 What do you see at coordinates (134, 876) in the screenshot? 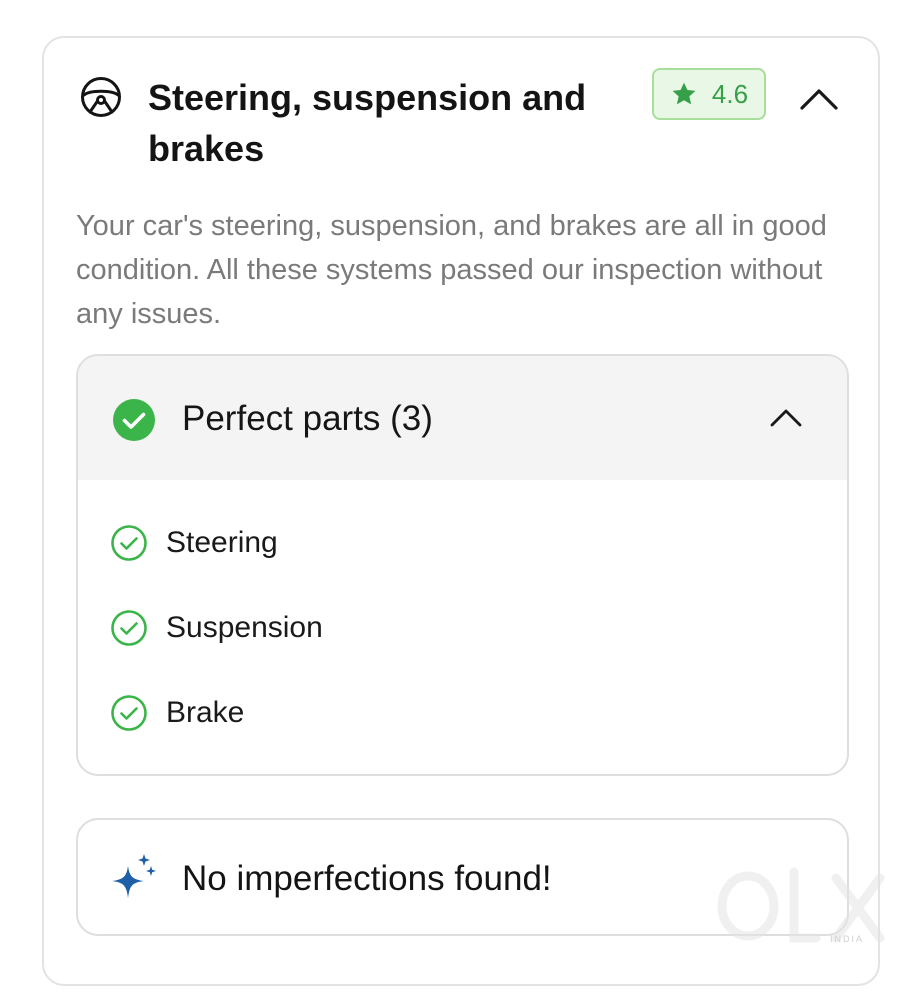
I see `sparkle-icon` at bounding box center [134, 876].